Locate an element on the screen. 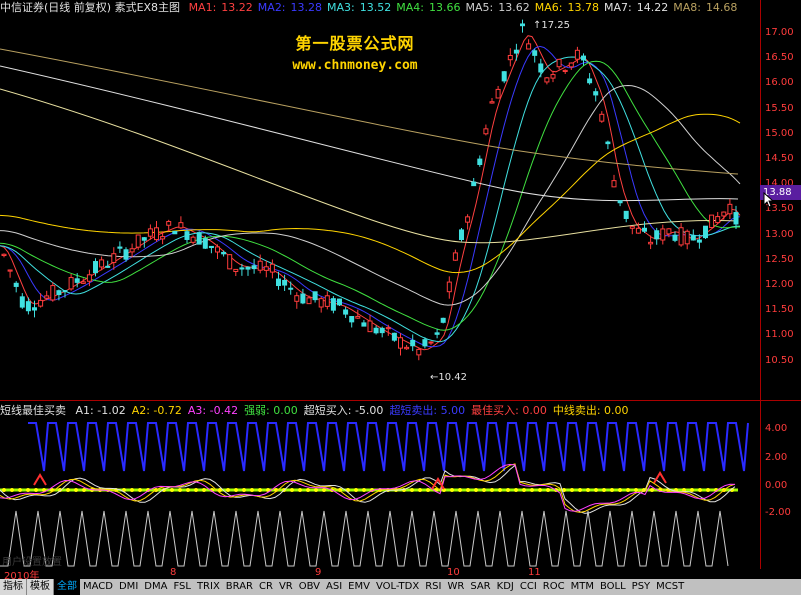  tab-roc: ROC is located at coordinates (554, 587).